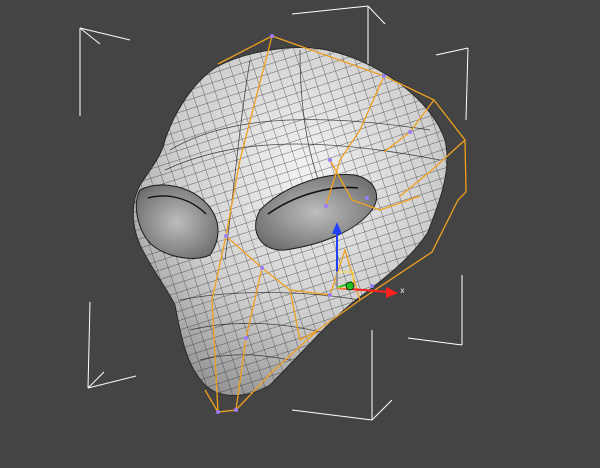  What do you see at coordinates (350, 286) in the screenshot?
I see `gizmo-center` at bounding box center [350, 286].